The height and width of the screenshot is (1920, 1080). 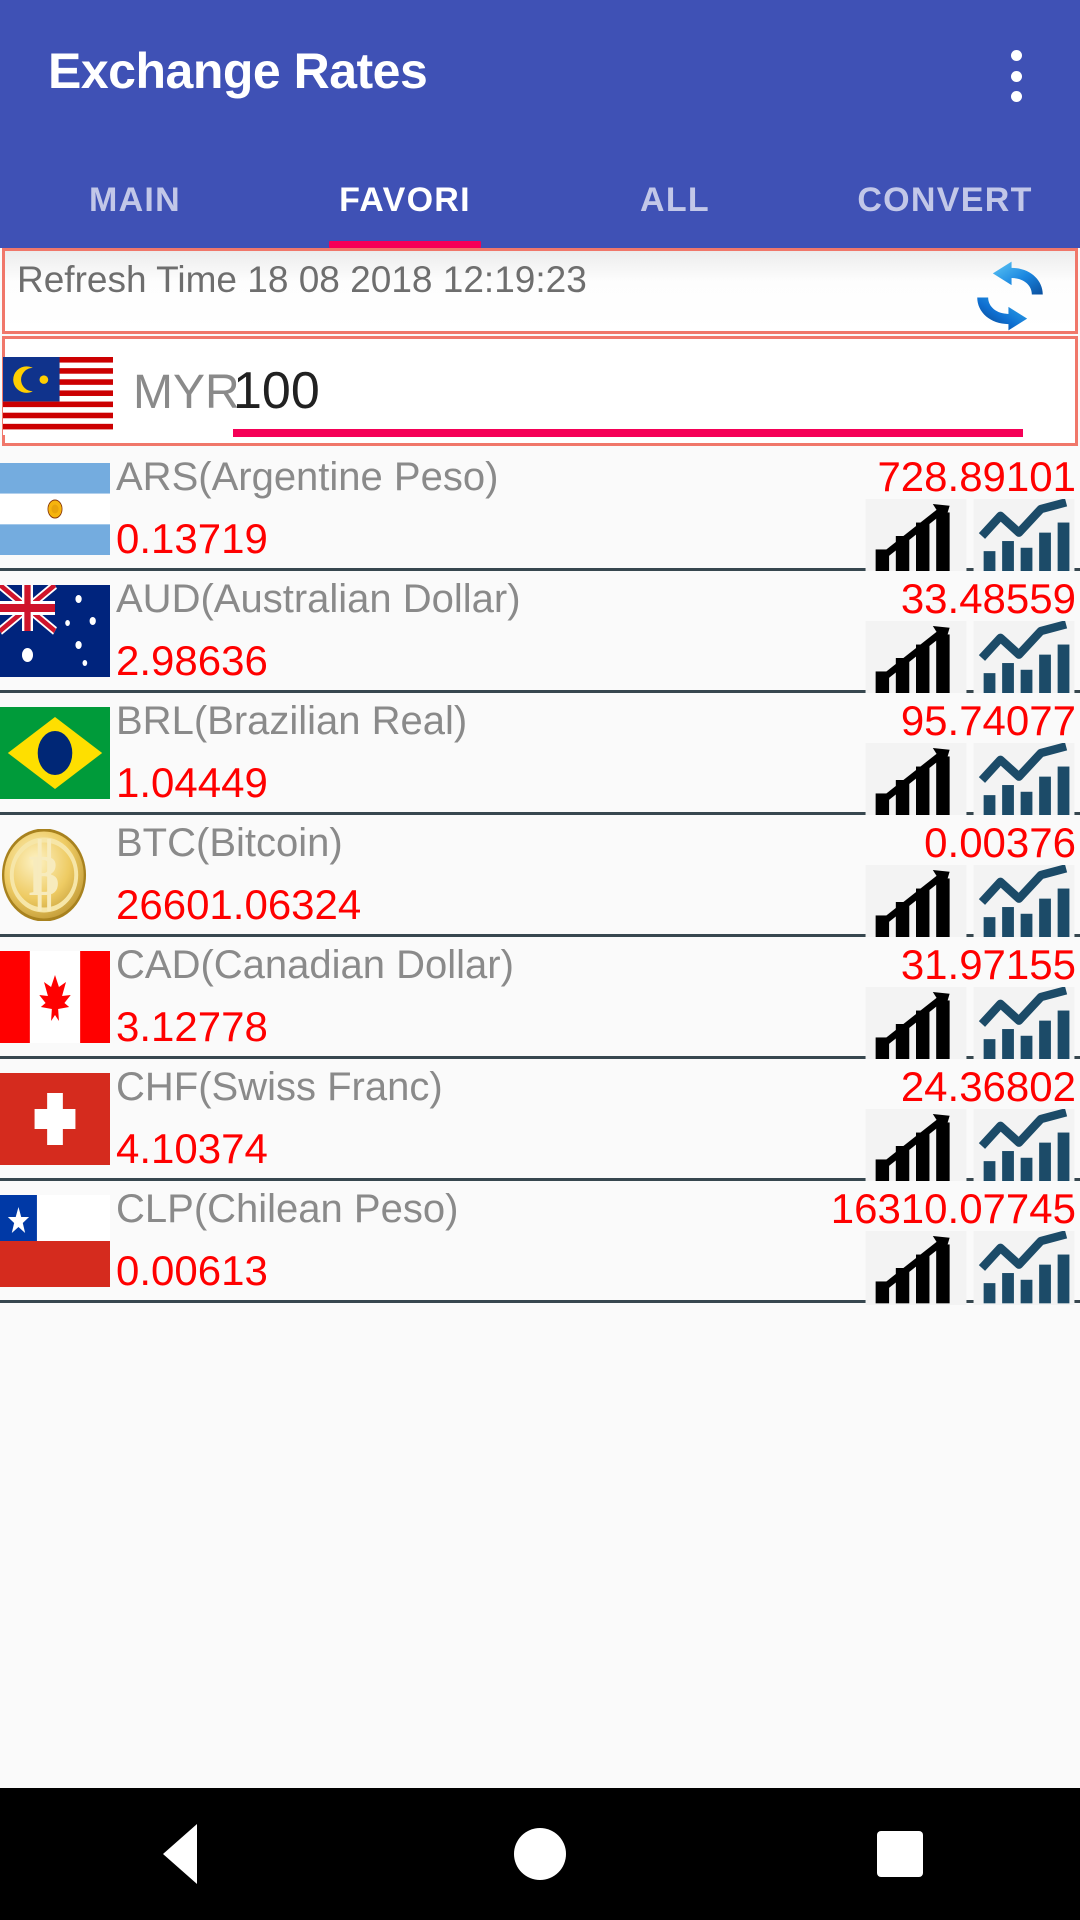 I want to click on currency-name: CLP(Chilean Peso), so click(x=287, y=1209).